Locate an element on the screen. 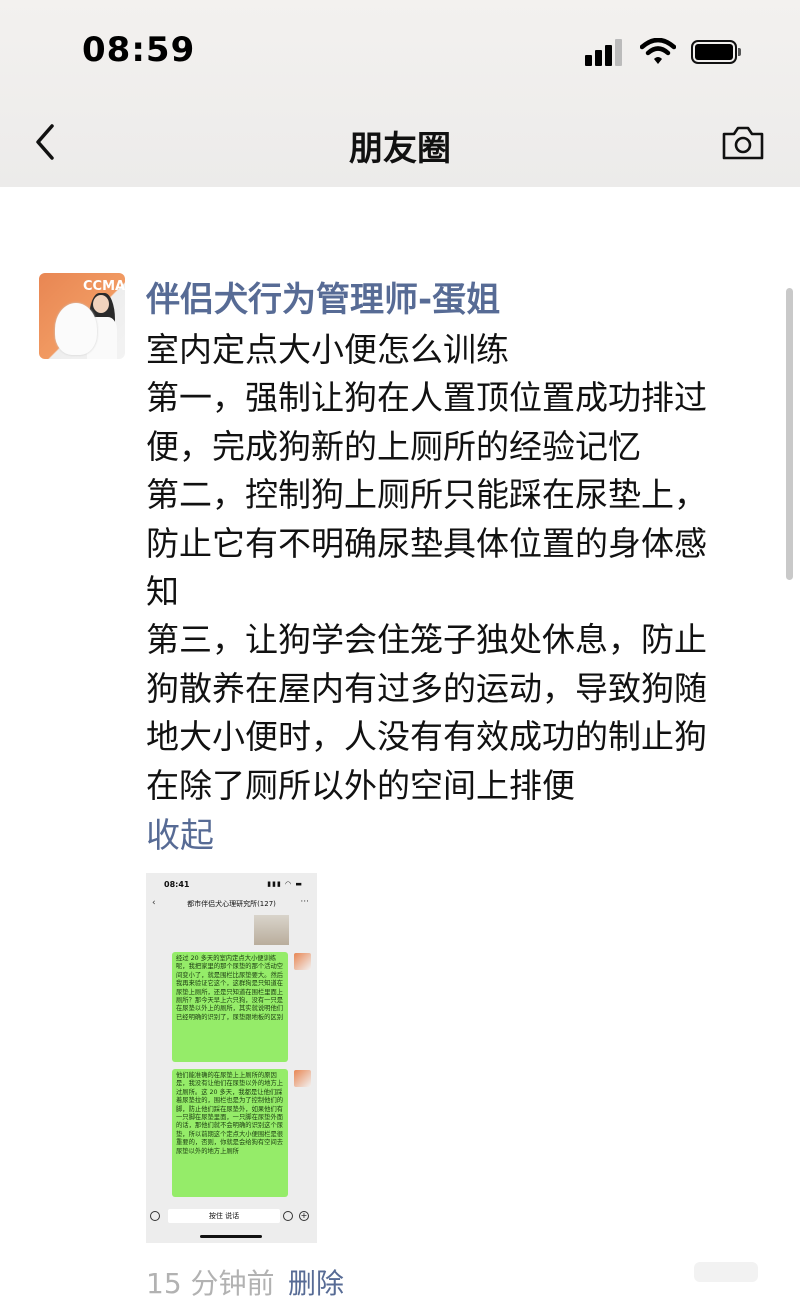  thumb-status-time: 08:41 is located at coordinates (177, 884).